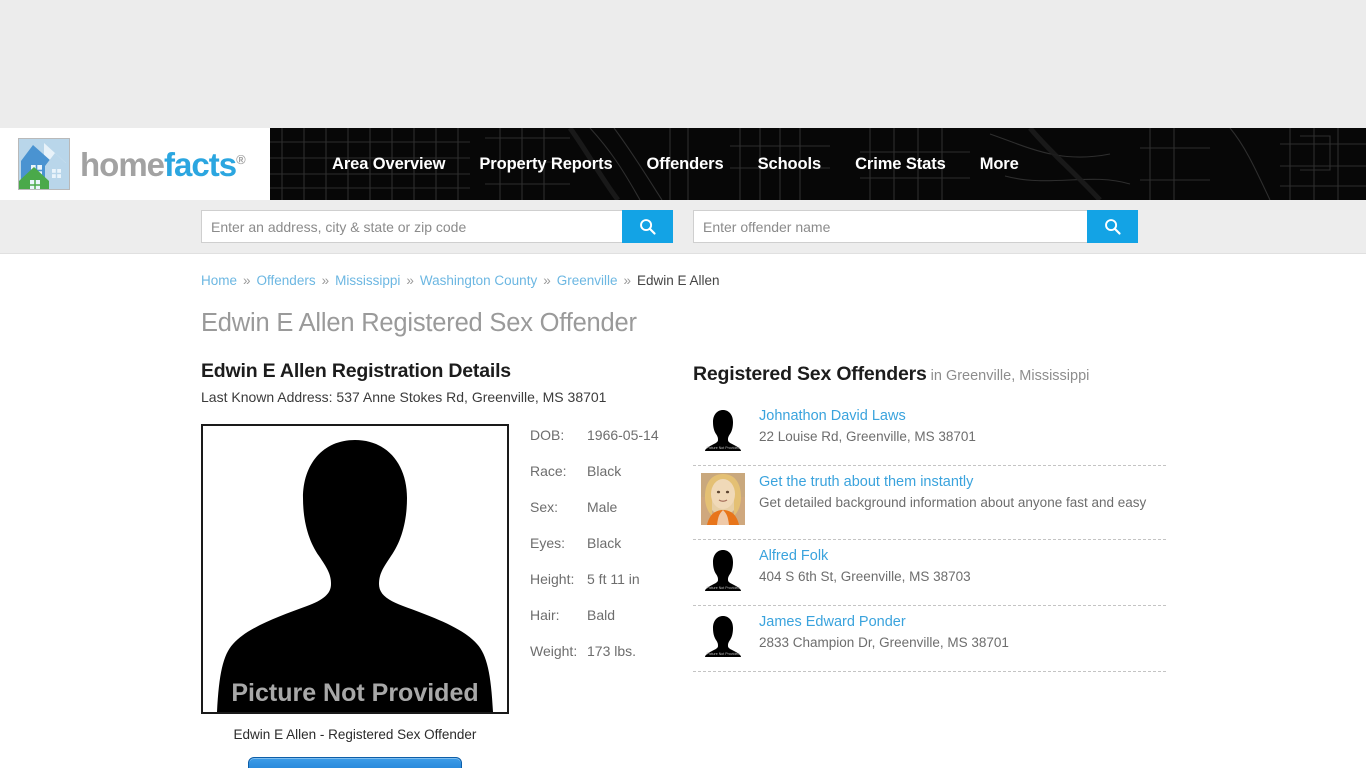 The height and width of the screenshot is (768, 1366). I want to click on houses-logo-icon, so click(44, 164).